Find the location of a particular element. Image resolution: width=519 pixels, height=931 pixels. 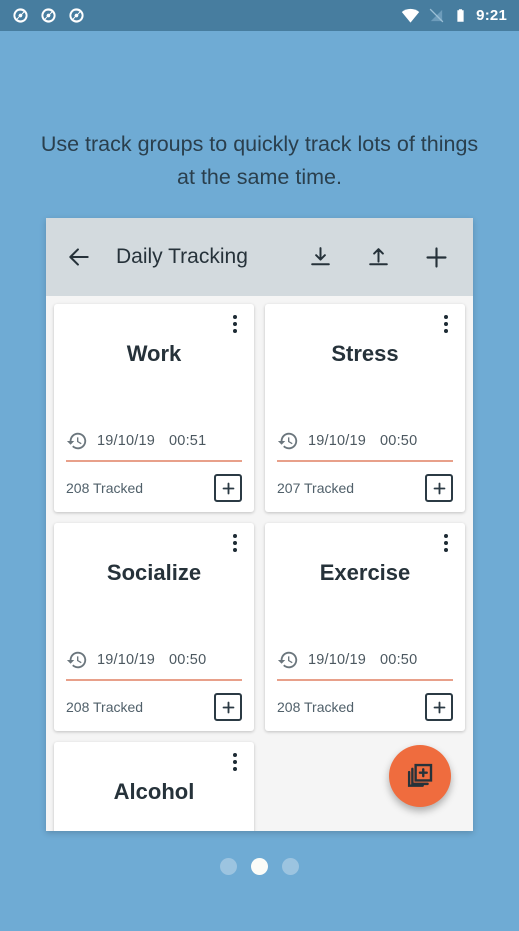

plus-icon is located at coordinates (436, 257).